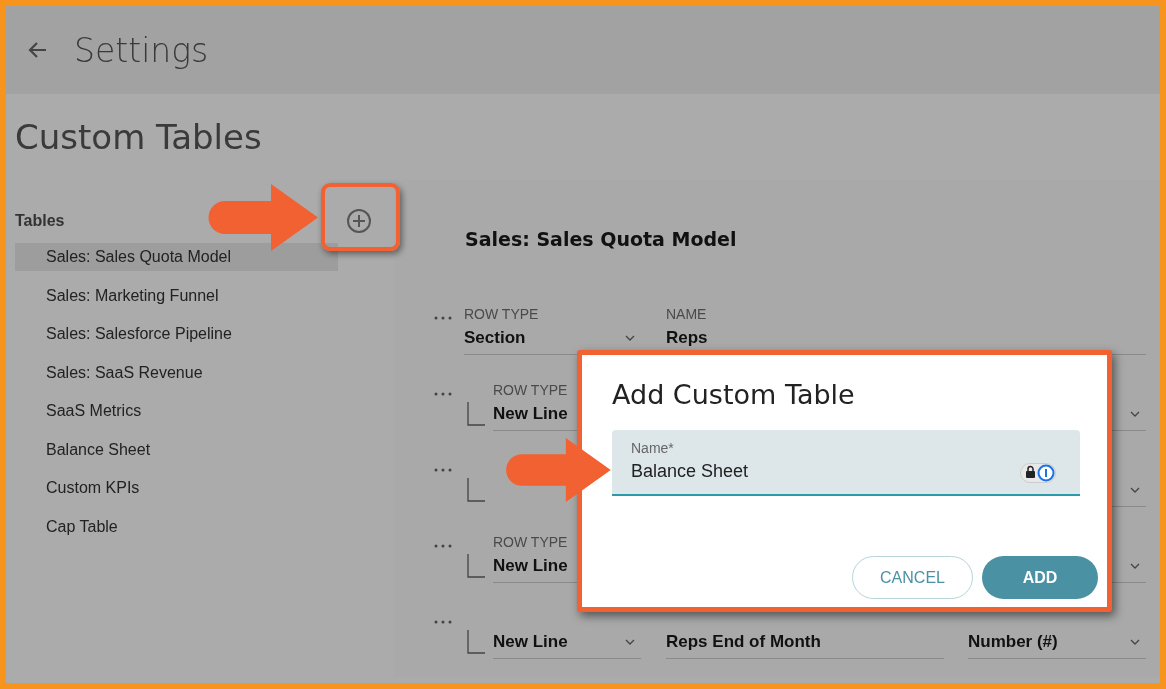 This screenshot has height=689, width=1166. Describe the element at coordinates (176, 449) in the screenshot. I see `sidebar-item: Balance Sheet` at that location.